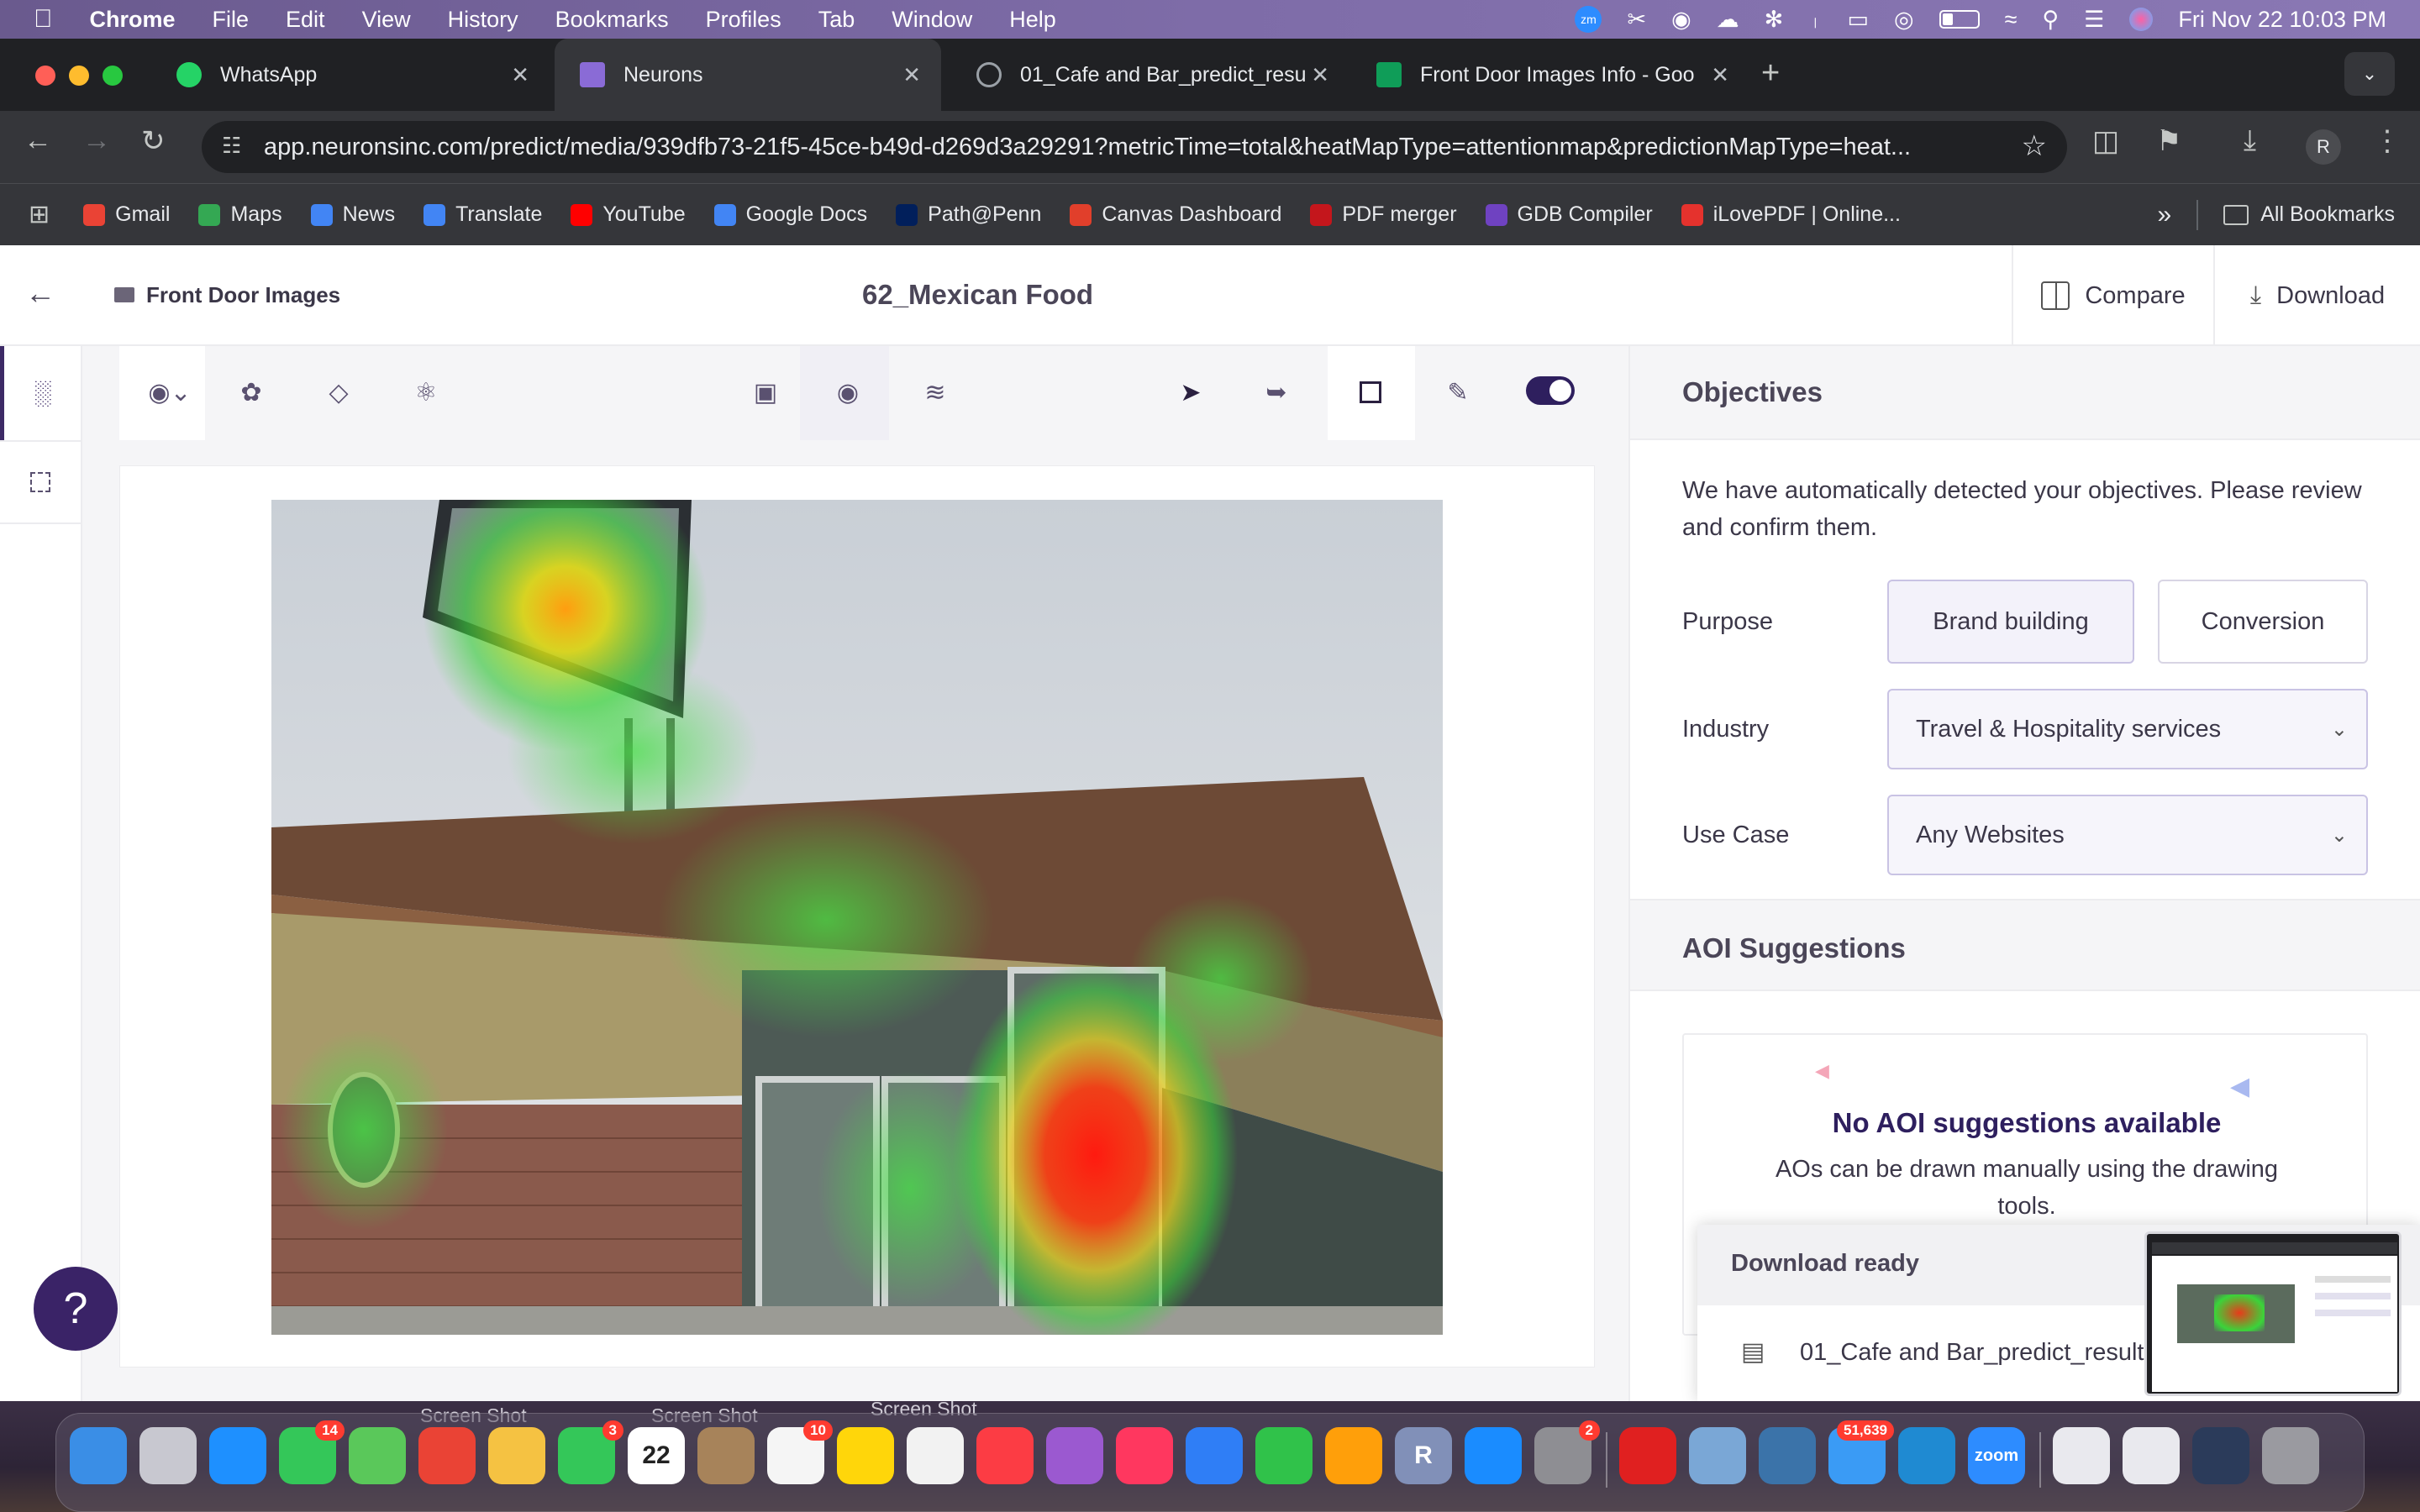 This screenshot has width=2420, height=1512. Describe the element at coordinates (312, 1452) in the screenshot. I see `messages-icon: 14` at that location.